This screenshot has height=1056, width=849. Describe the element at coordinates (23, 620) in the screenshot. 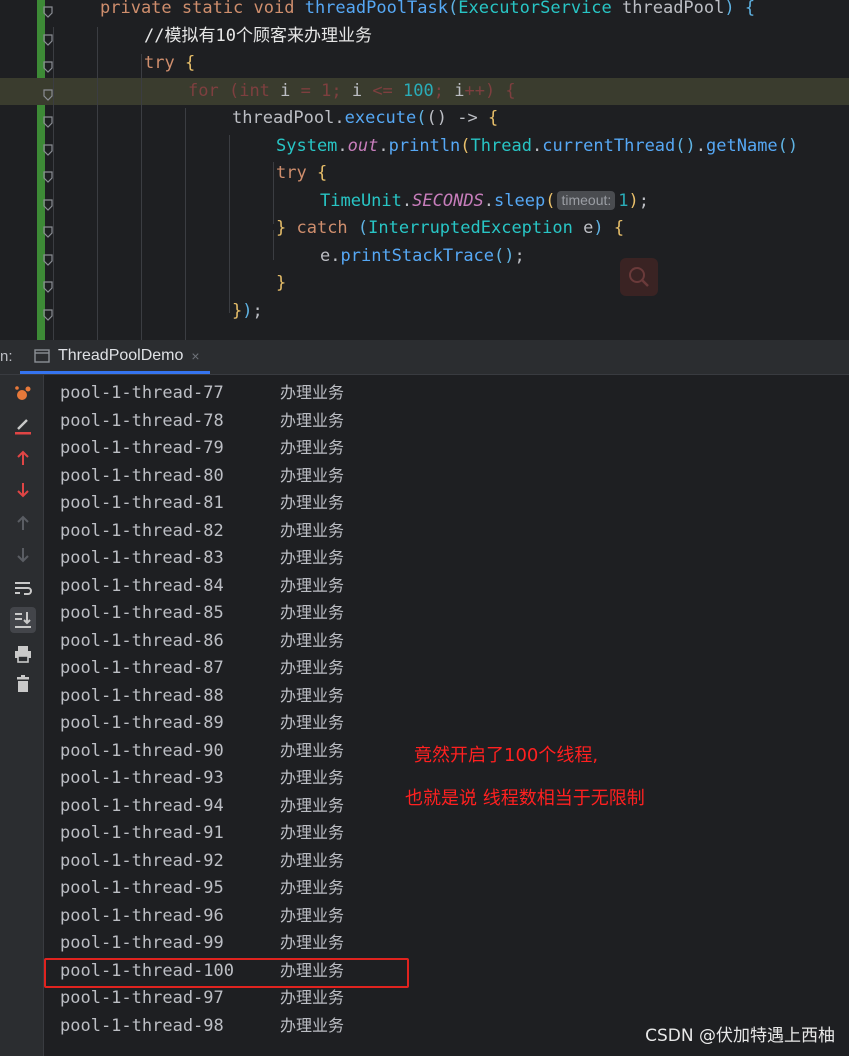

I see `scroll-to-end-icon` at that location.